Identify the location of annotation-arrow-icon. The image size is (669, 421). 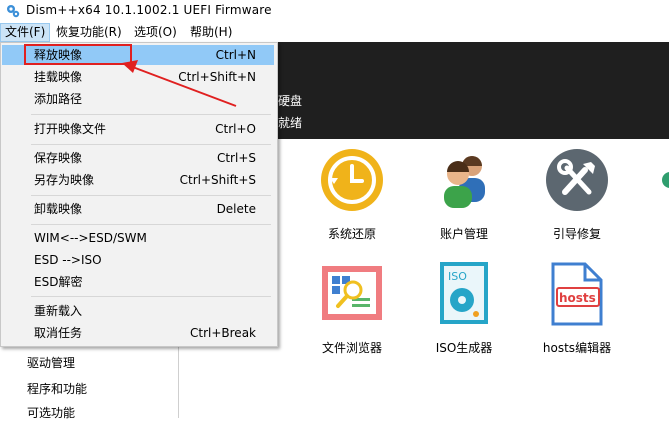
(179, 83).